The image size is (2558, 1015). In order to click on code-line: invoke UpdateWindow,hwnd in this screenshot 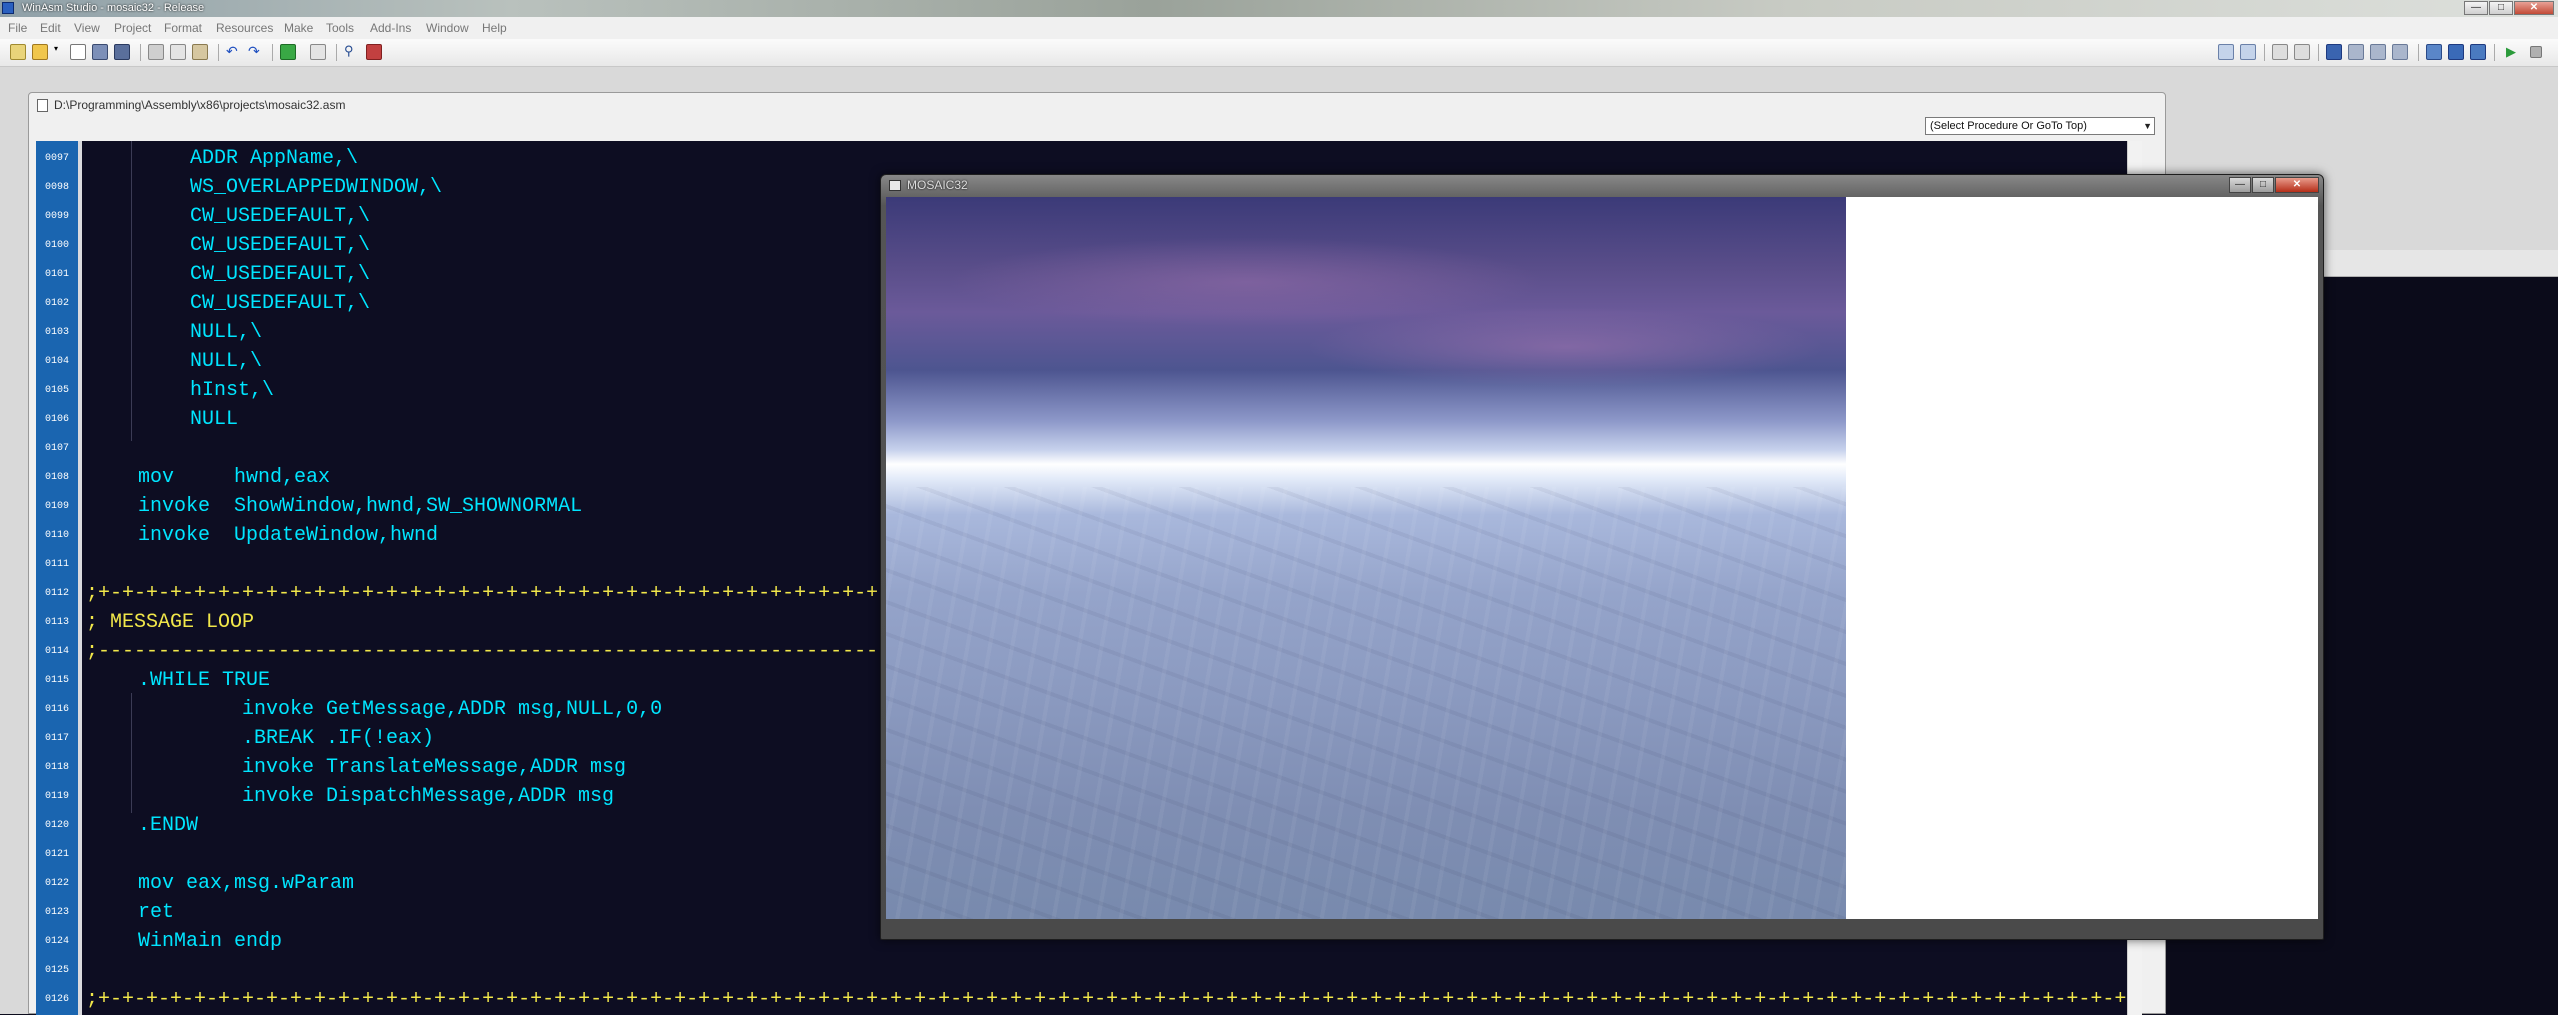, I will do `click(288, 535)`.